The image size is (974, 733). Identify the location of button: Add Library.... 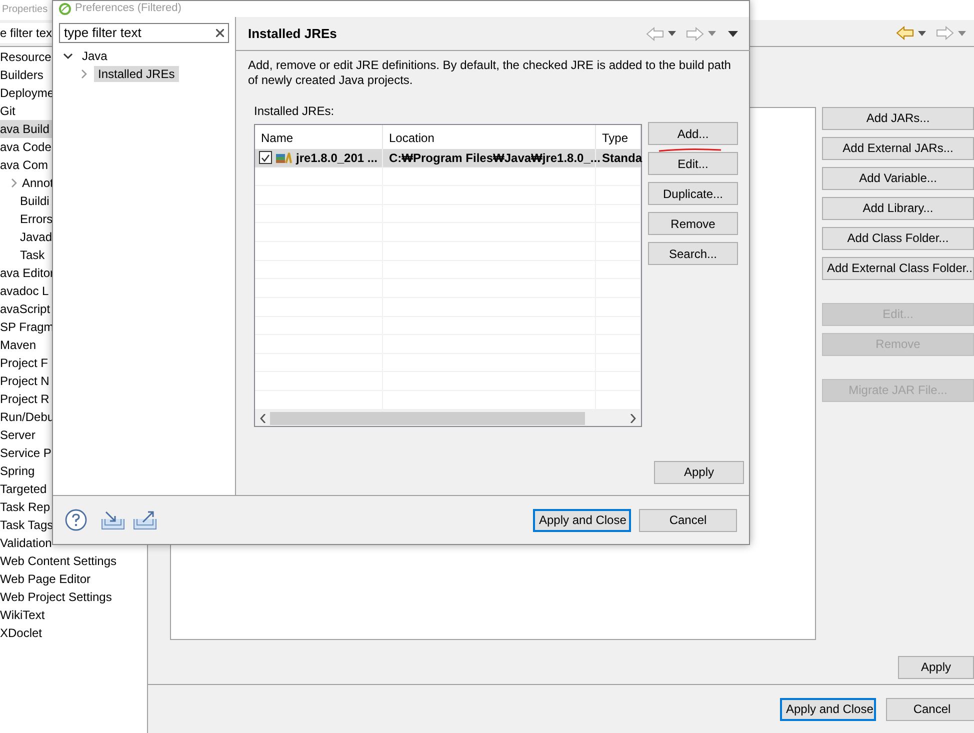
(898, 208).